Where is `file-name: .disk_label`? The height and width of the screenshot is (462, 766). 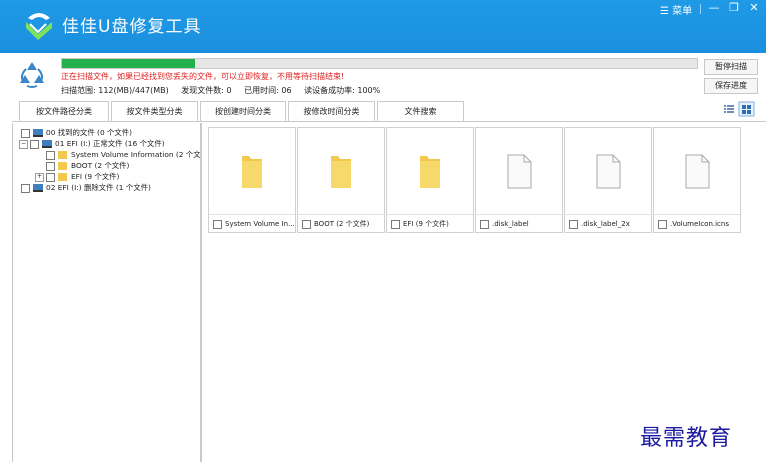 file-name: .disk_label is located at coordinates (510, 224).